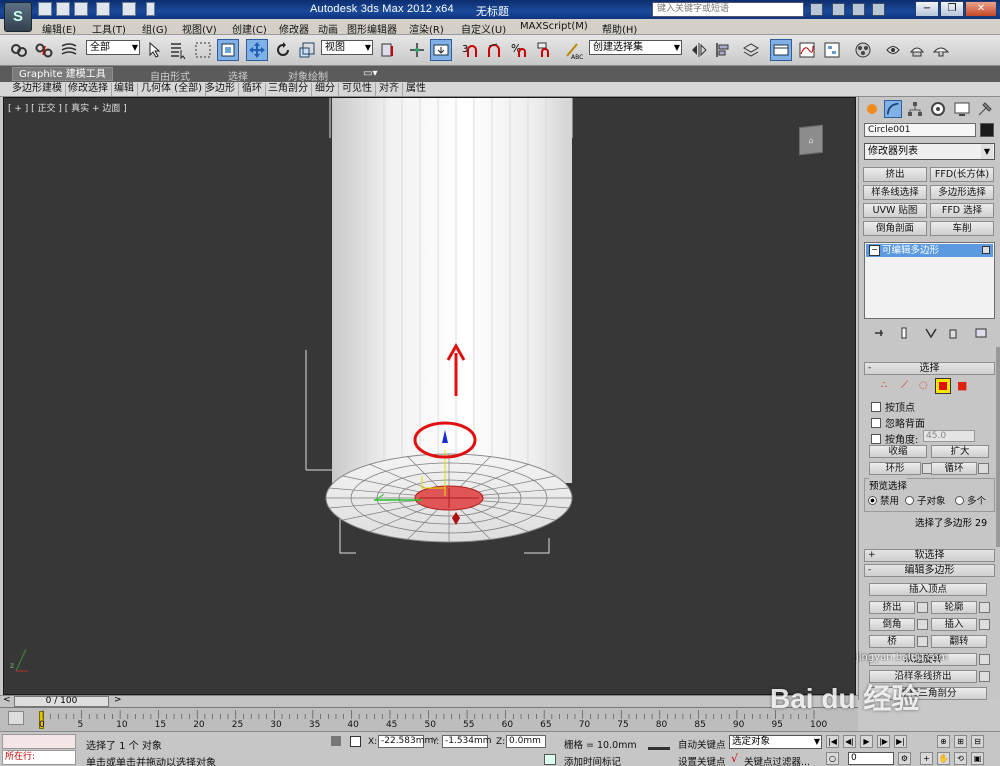  What do you see at coordinates (519, 50) in the screenshot?
I see `percent-snap-icon: %` at bounding box center [519, 50].